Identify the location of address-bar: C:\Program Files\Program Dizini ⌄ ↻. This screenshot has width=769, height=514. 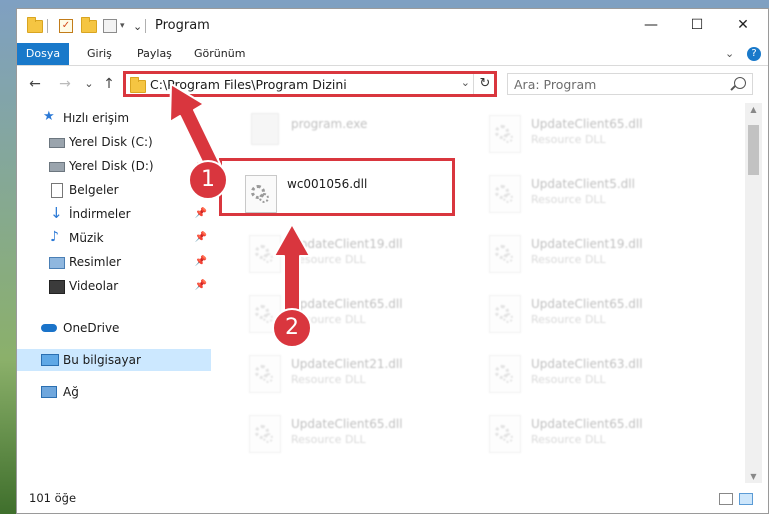
(310, 84).